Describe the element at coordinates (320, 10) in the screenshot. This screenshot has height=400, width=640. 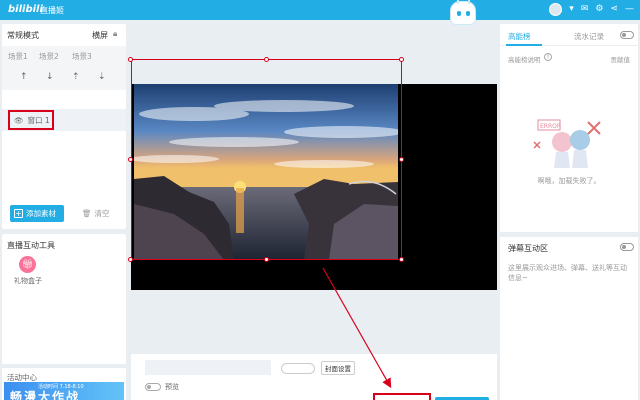
I see `title-bar: bilibili 直播姬 ▾ ✉ ⚙ ⋖ —` at that location.